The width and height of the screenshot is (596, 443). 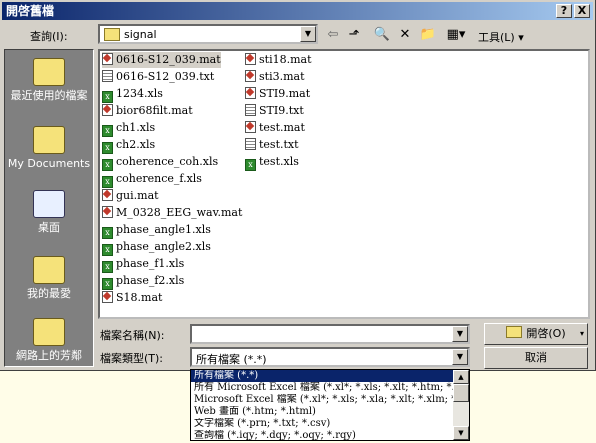 What do you see at coordinates (156, 247) in the screenshot?
I see `file-item: x phase_angle2.xls` at bounding box center [156, 247].